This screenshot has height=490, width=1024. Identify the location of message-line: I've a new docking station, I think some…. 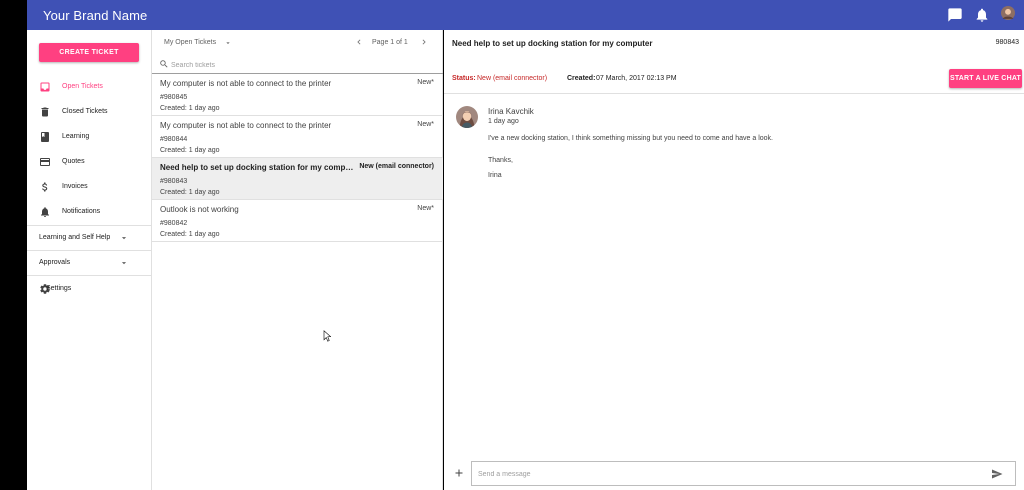
(631, 138).